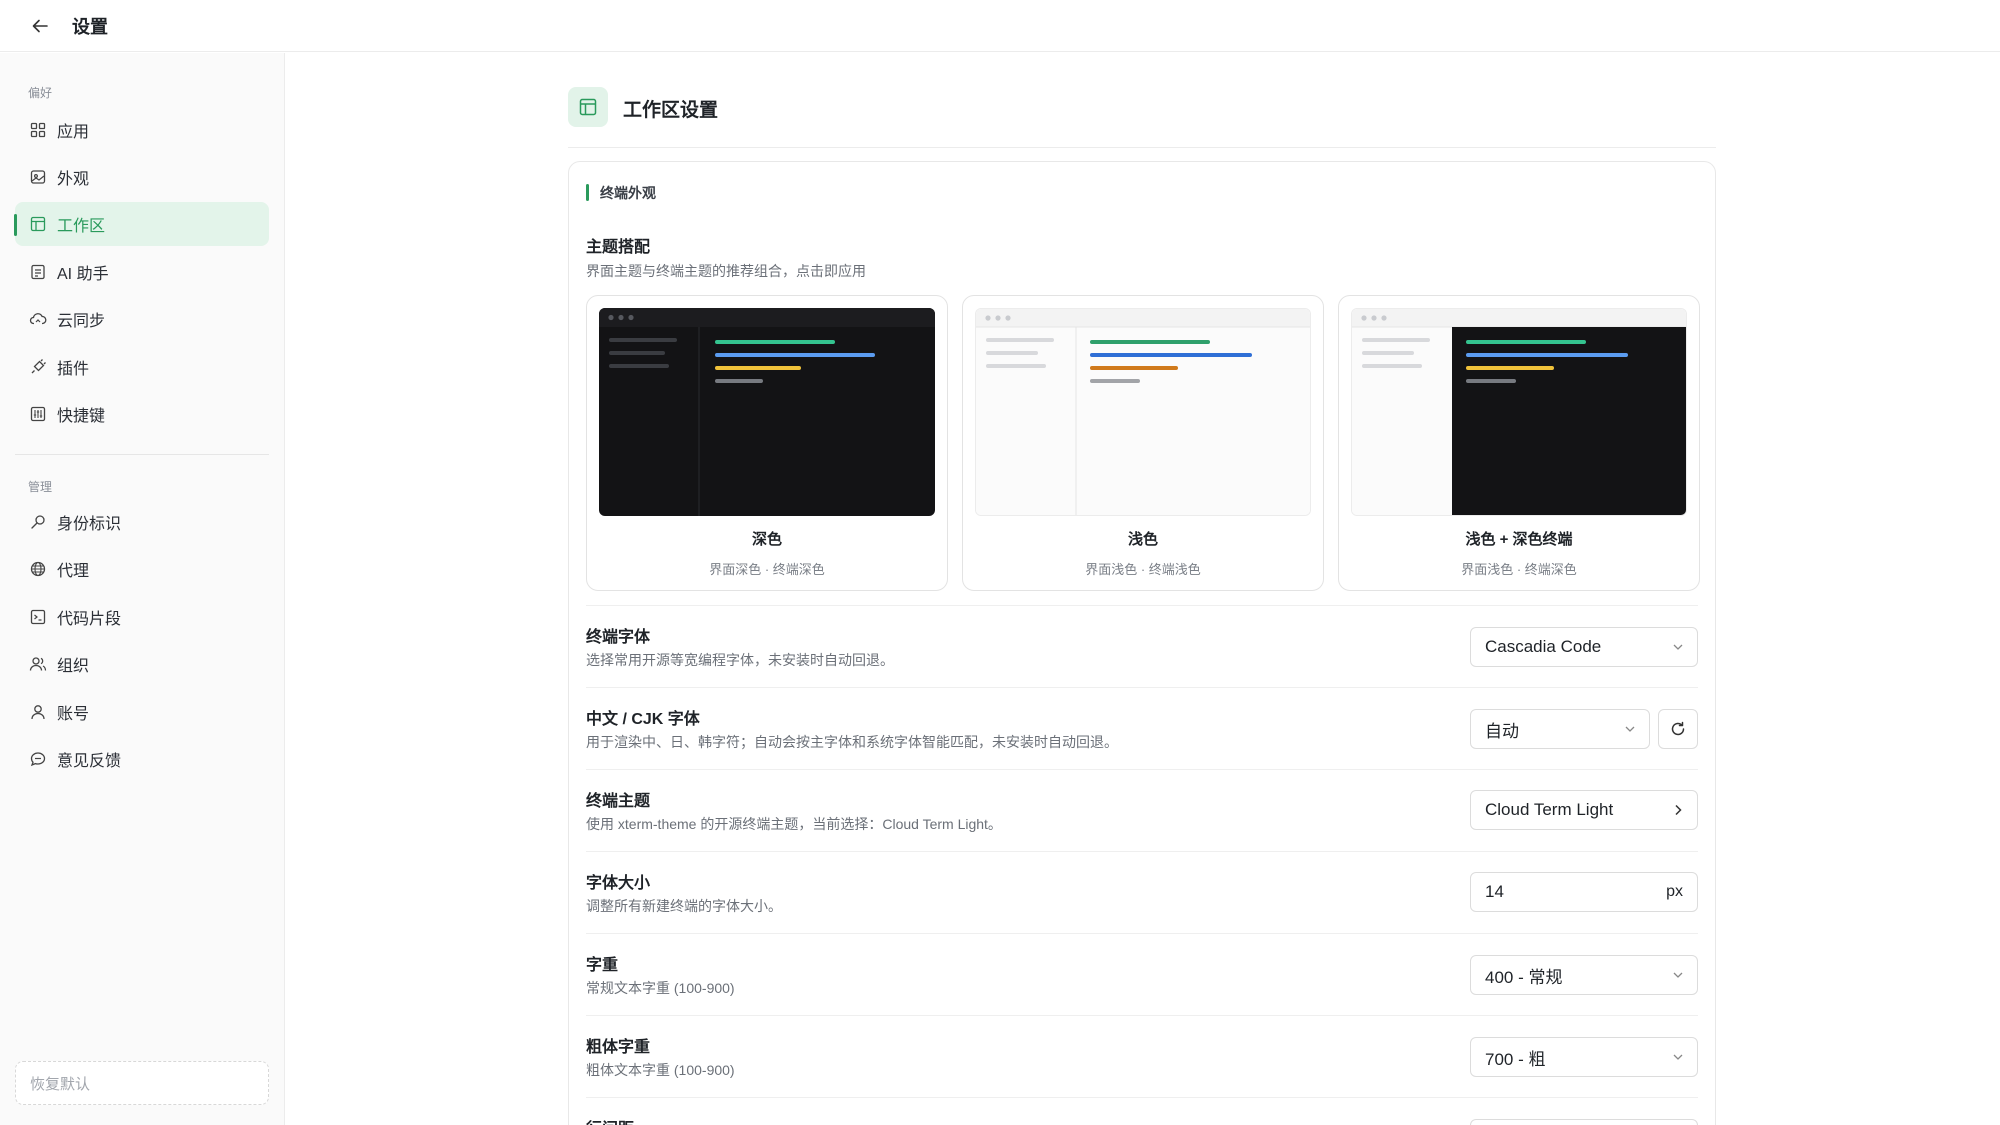  Describe the element at coordinates (643, 719) in the screenshot. I see `setting-title: 中文 / CJK 字体` at that location.